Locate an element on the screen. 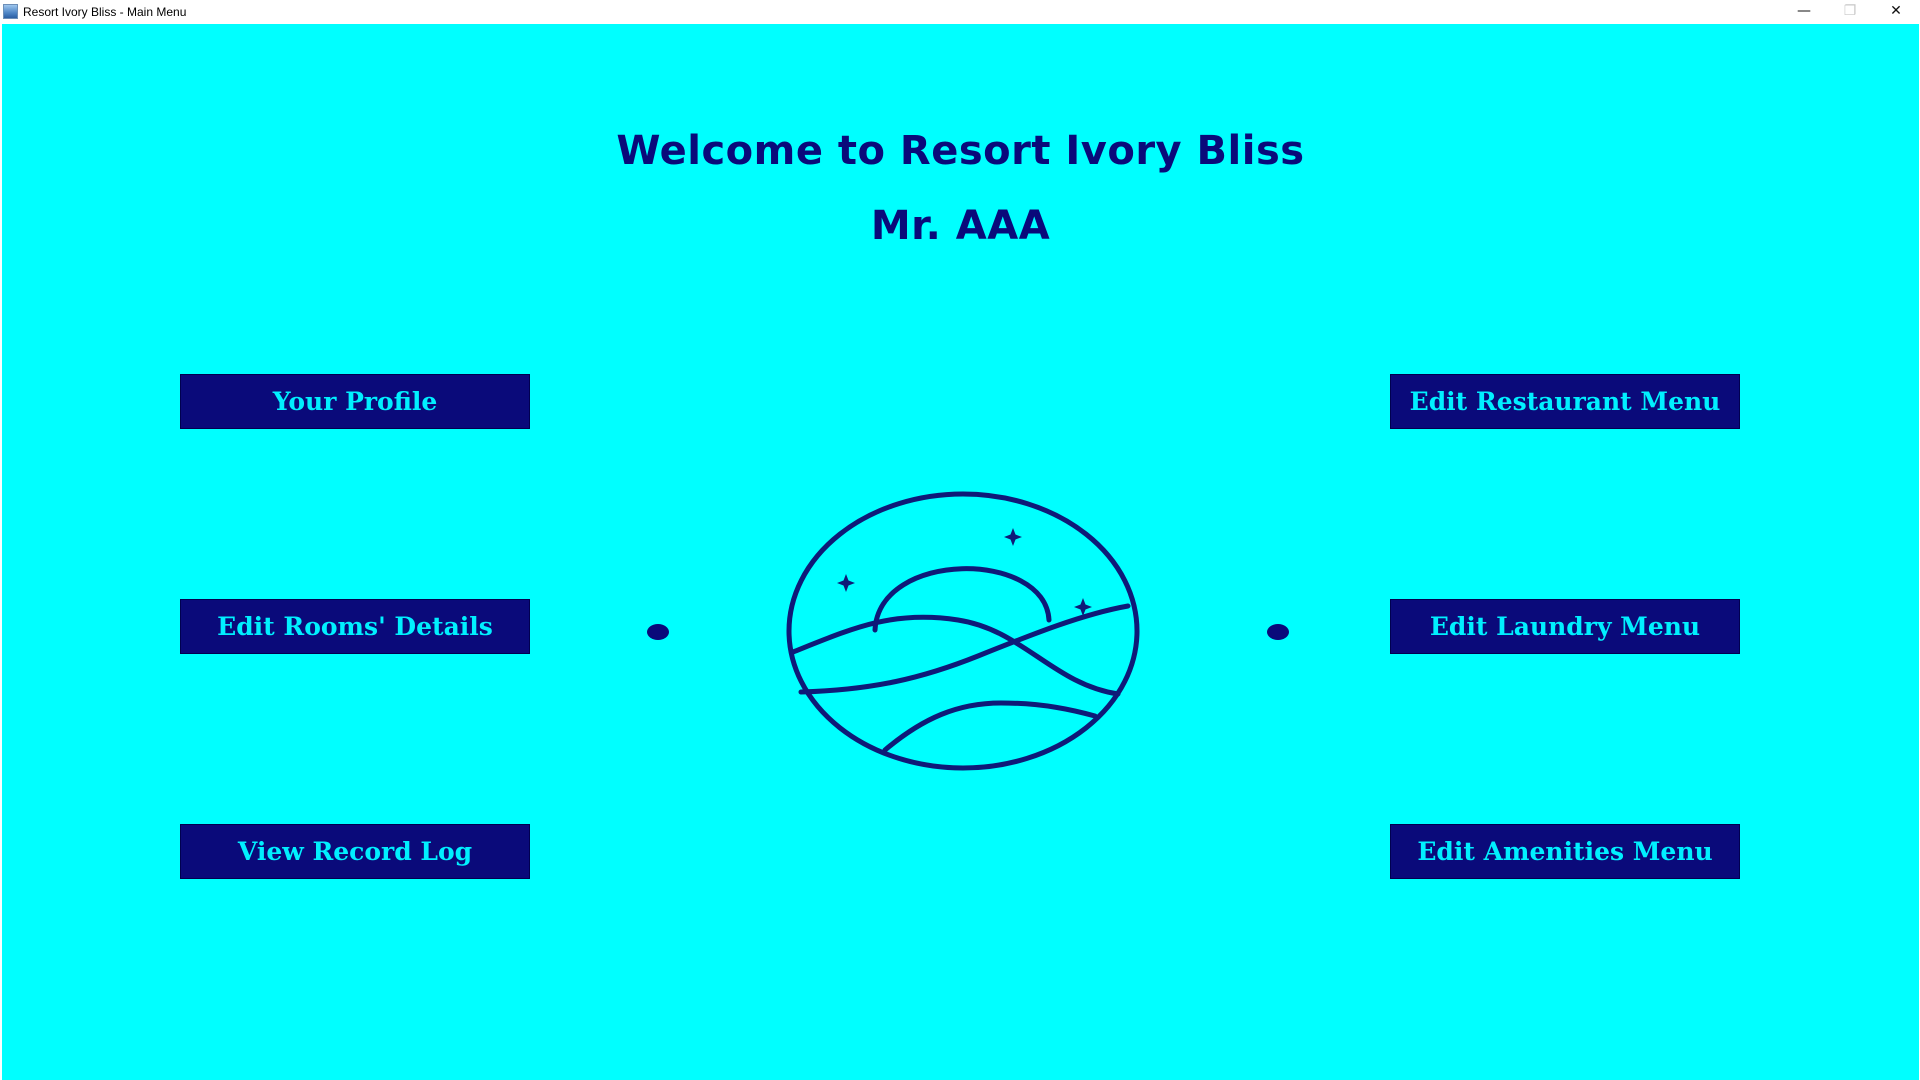 This screenshot has width=1920, height=1080. close-button: ✕ is located at coordinates (1896, 11).